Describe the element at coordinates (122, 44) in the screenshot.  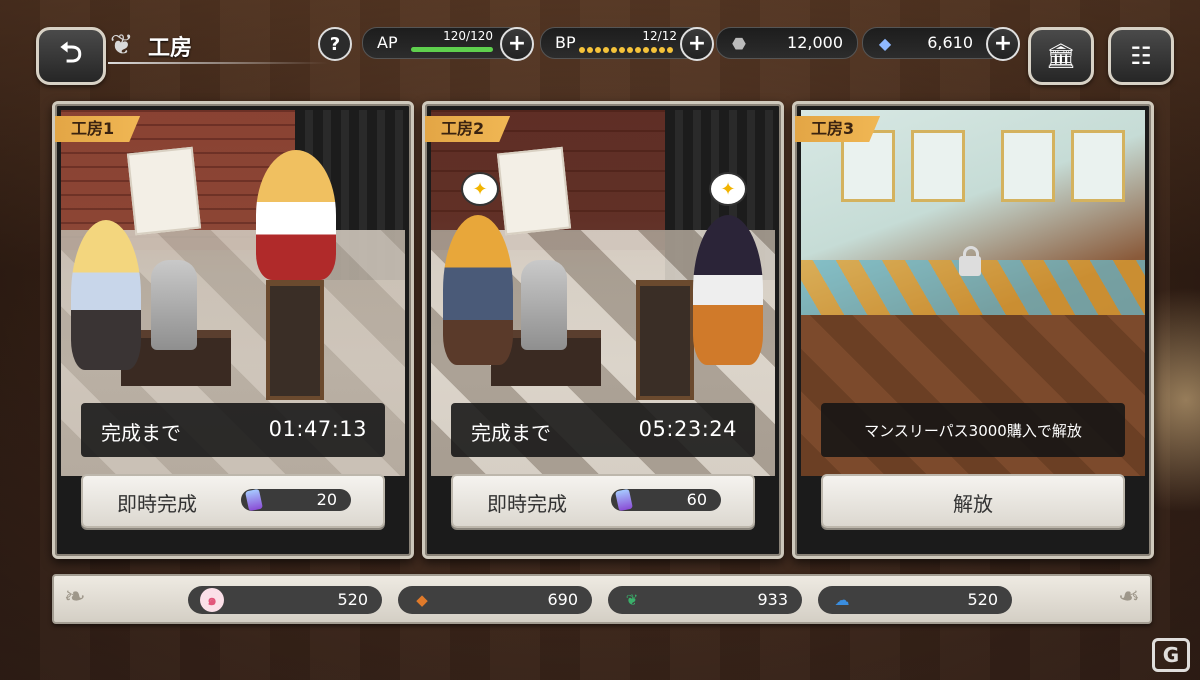
I see `workshop-emblem-icon: ❦` at that location.